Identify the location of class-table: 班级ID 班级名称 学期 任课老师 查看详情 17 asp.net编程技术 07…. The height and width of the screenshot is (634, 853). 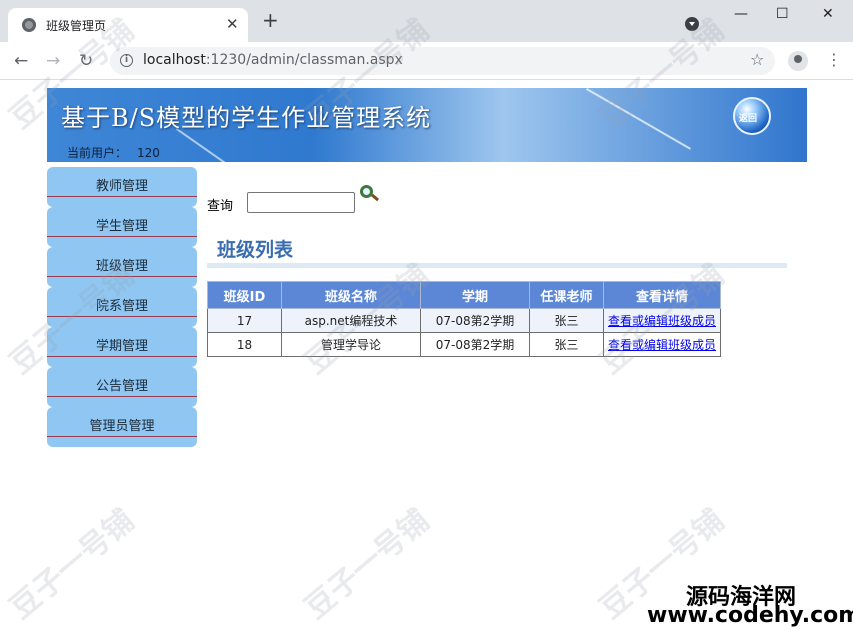
(464, 319).